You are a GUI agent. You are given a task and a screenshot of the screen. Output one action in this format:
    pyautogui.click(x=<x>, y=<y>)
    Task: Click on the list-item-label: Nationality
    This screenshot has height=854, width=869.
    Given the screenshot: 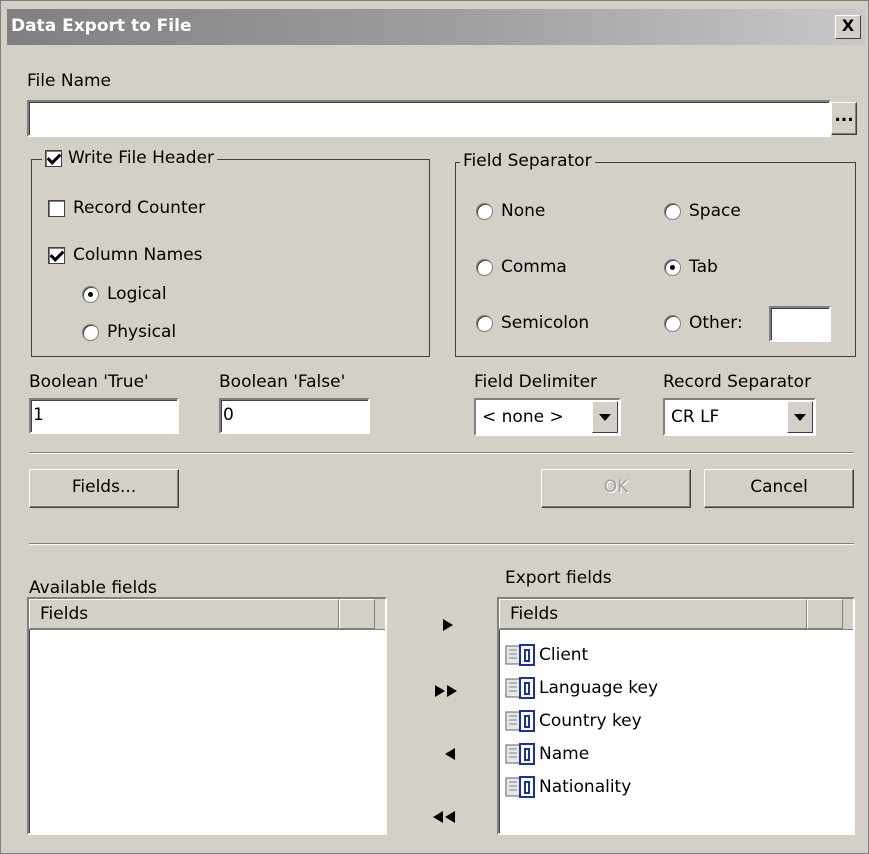 What is the action you would take?
    pyautogui.click(x=585, y=787)
    